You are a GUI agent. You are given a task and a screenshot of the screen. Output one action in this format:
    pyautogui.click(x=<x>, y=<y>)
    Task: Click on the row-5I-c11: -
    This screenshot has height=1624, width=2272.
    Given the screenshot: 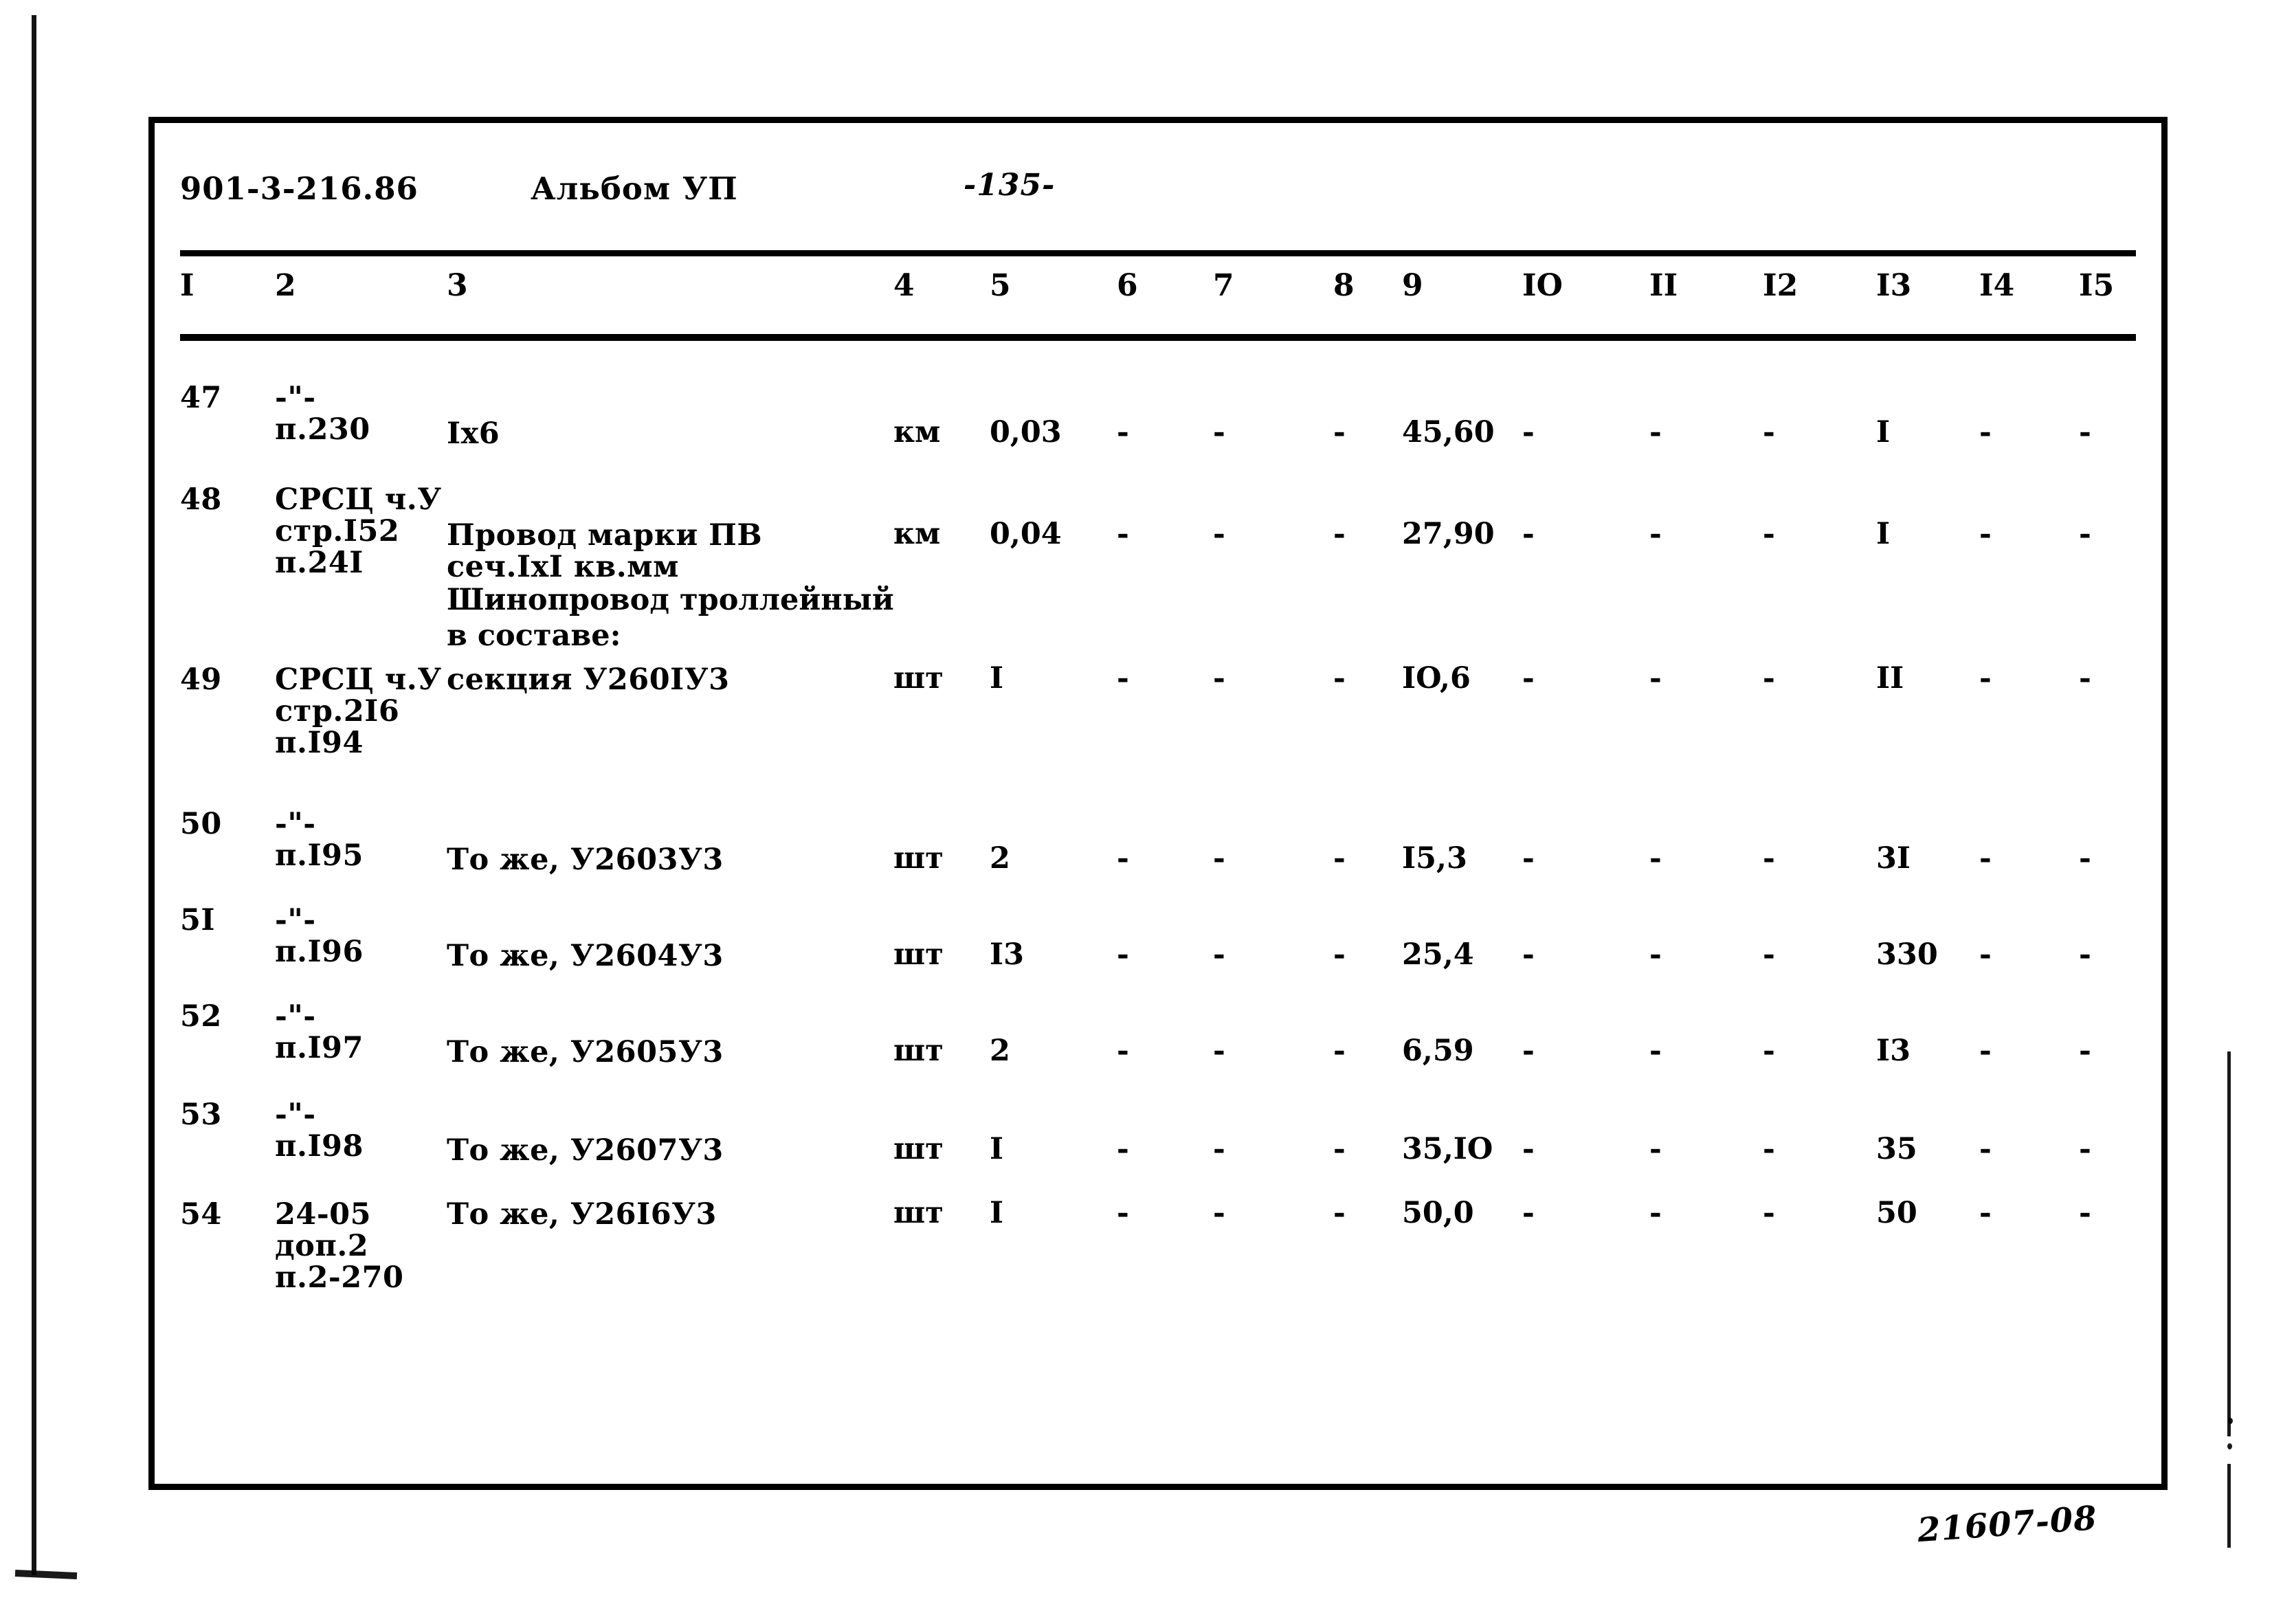 What is the action you would take?
    pyautogui.click(x=1656, y=954)
    